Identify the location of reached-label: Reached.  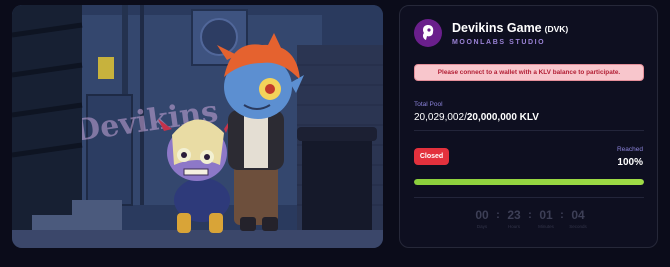
(629, 149).